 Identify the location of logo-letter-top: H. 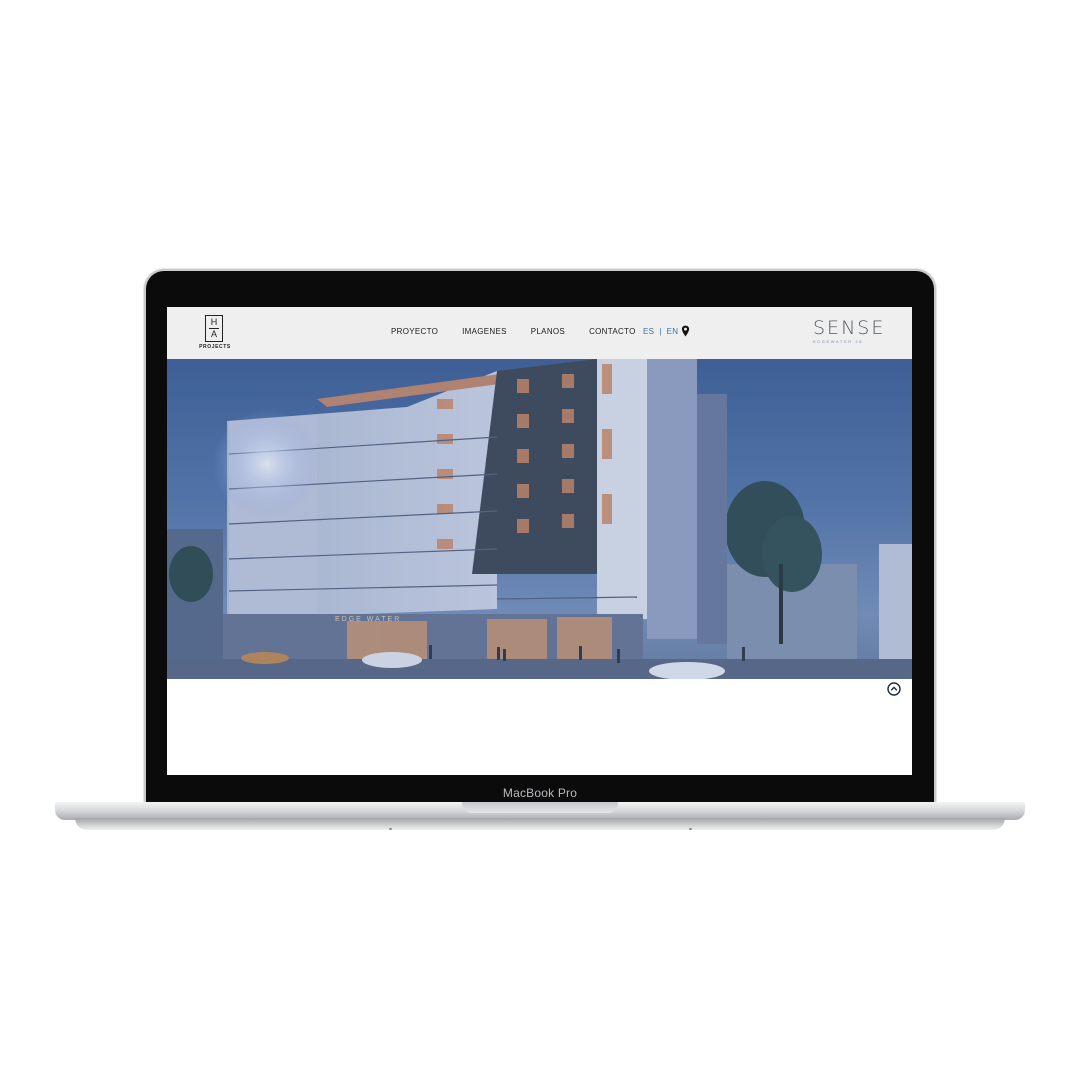
(214, 322).